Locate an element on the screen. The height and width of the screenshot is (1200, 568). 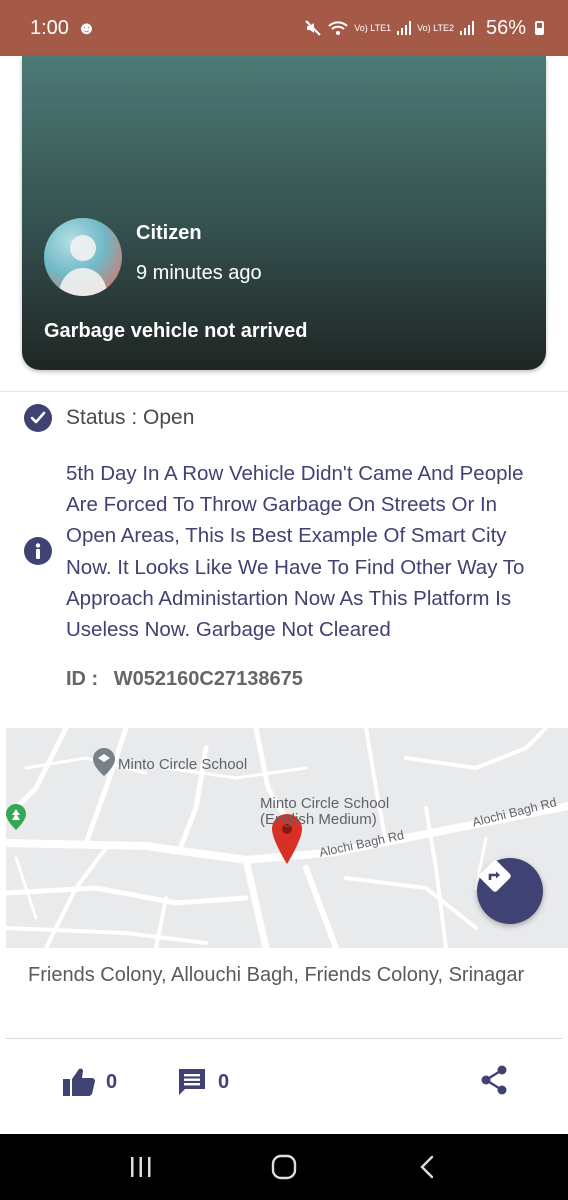
map-label-school-poi: Minto Circle School is located at coordinates (183, 764).